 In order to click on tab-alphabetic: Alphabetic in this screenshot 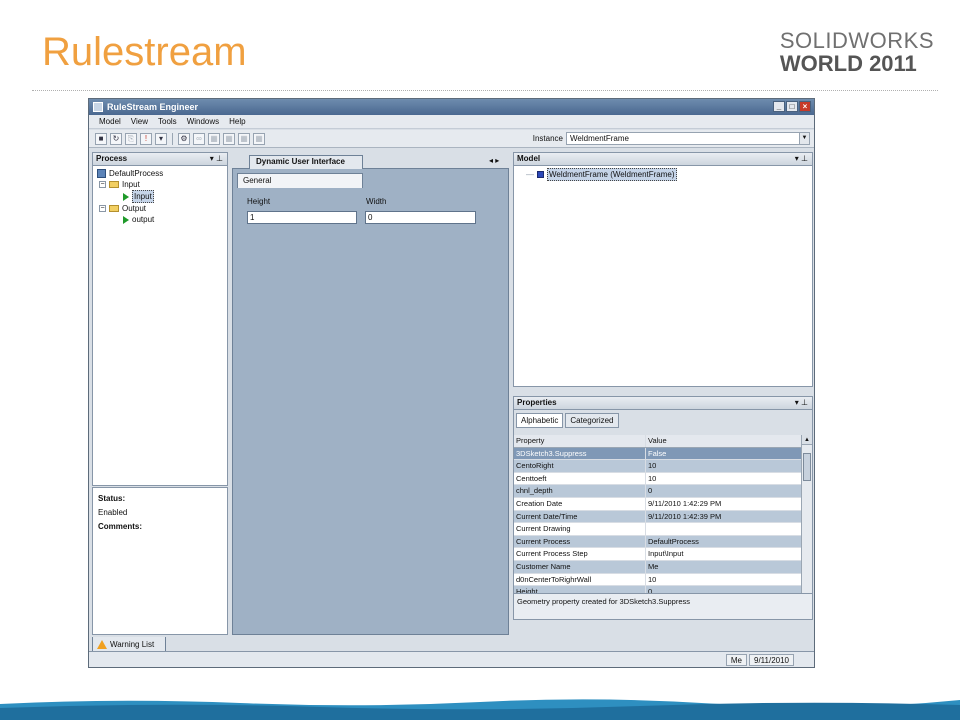, I will do `click(540, 420)`.